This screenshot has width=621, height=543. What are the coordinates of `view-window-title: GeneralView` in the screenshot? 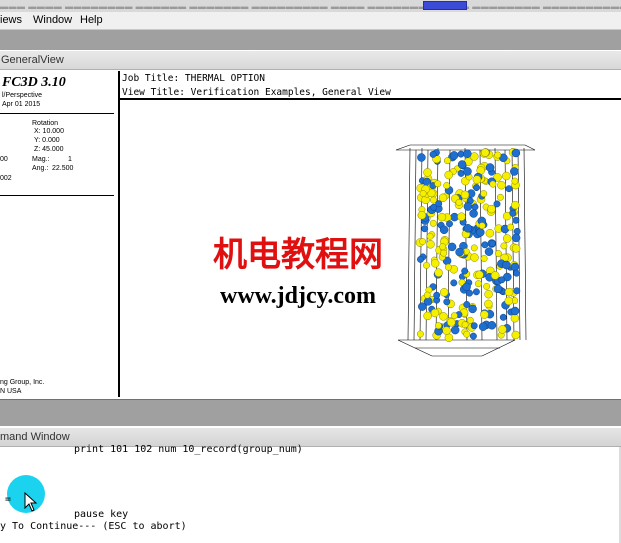 It's located at (32, 60).